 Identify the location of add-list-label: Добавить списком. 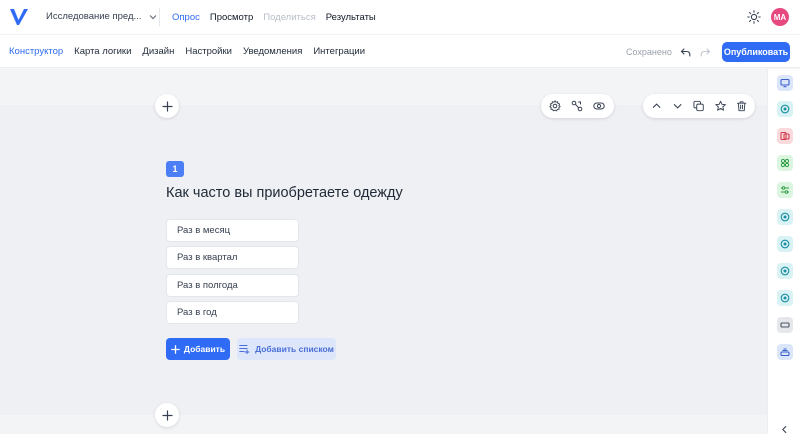
(294, 349).